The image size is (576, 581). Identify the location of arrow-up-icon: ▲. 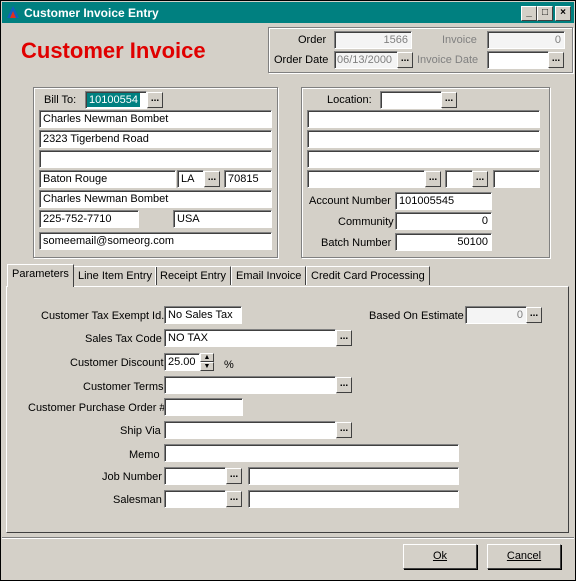
(207, 357).